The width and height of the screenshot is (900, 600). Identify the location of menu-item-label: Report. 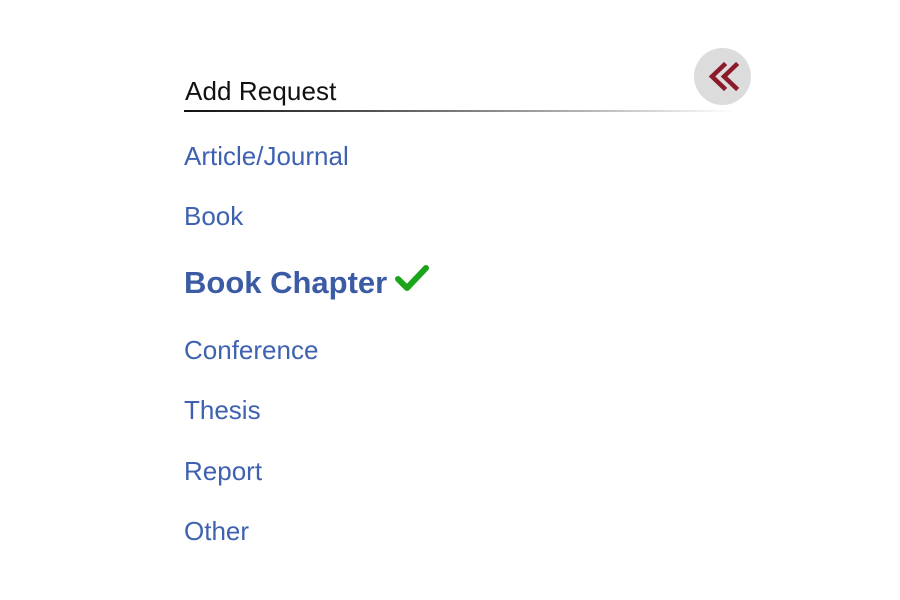
(223, 471).